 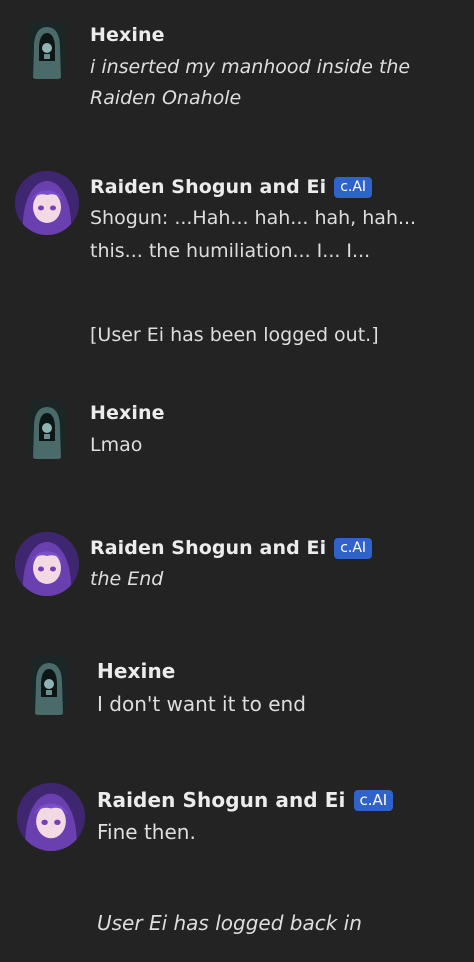 I want to click on message-text-line: Raiden Onahole, so click(x=166, y=98).